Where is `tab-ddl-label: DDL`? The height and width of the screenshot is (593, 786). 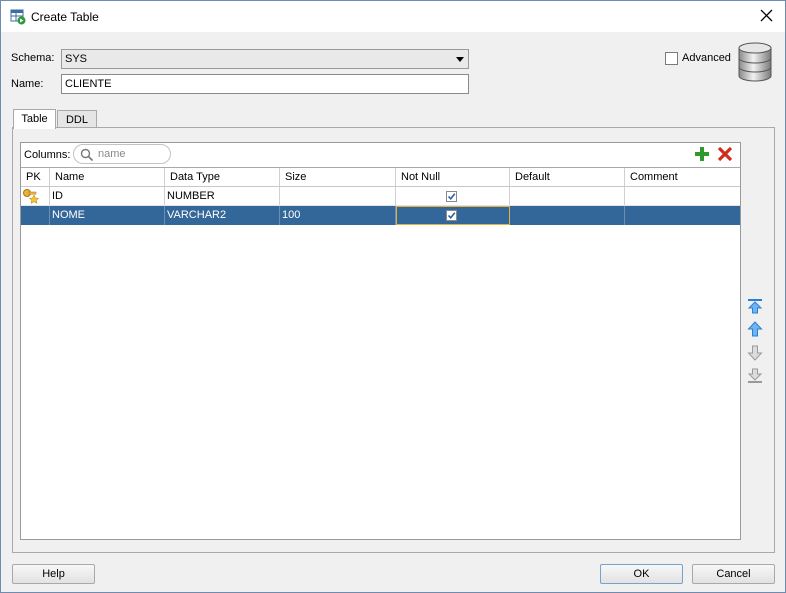
tab-ddl-label: DDL is located at coordinates (76, 120).